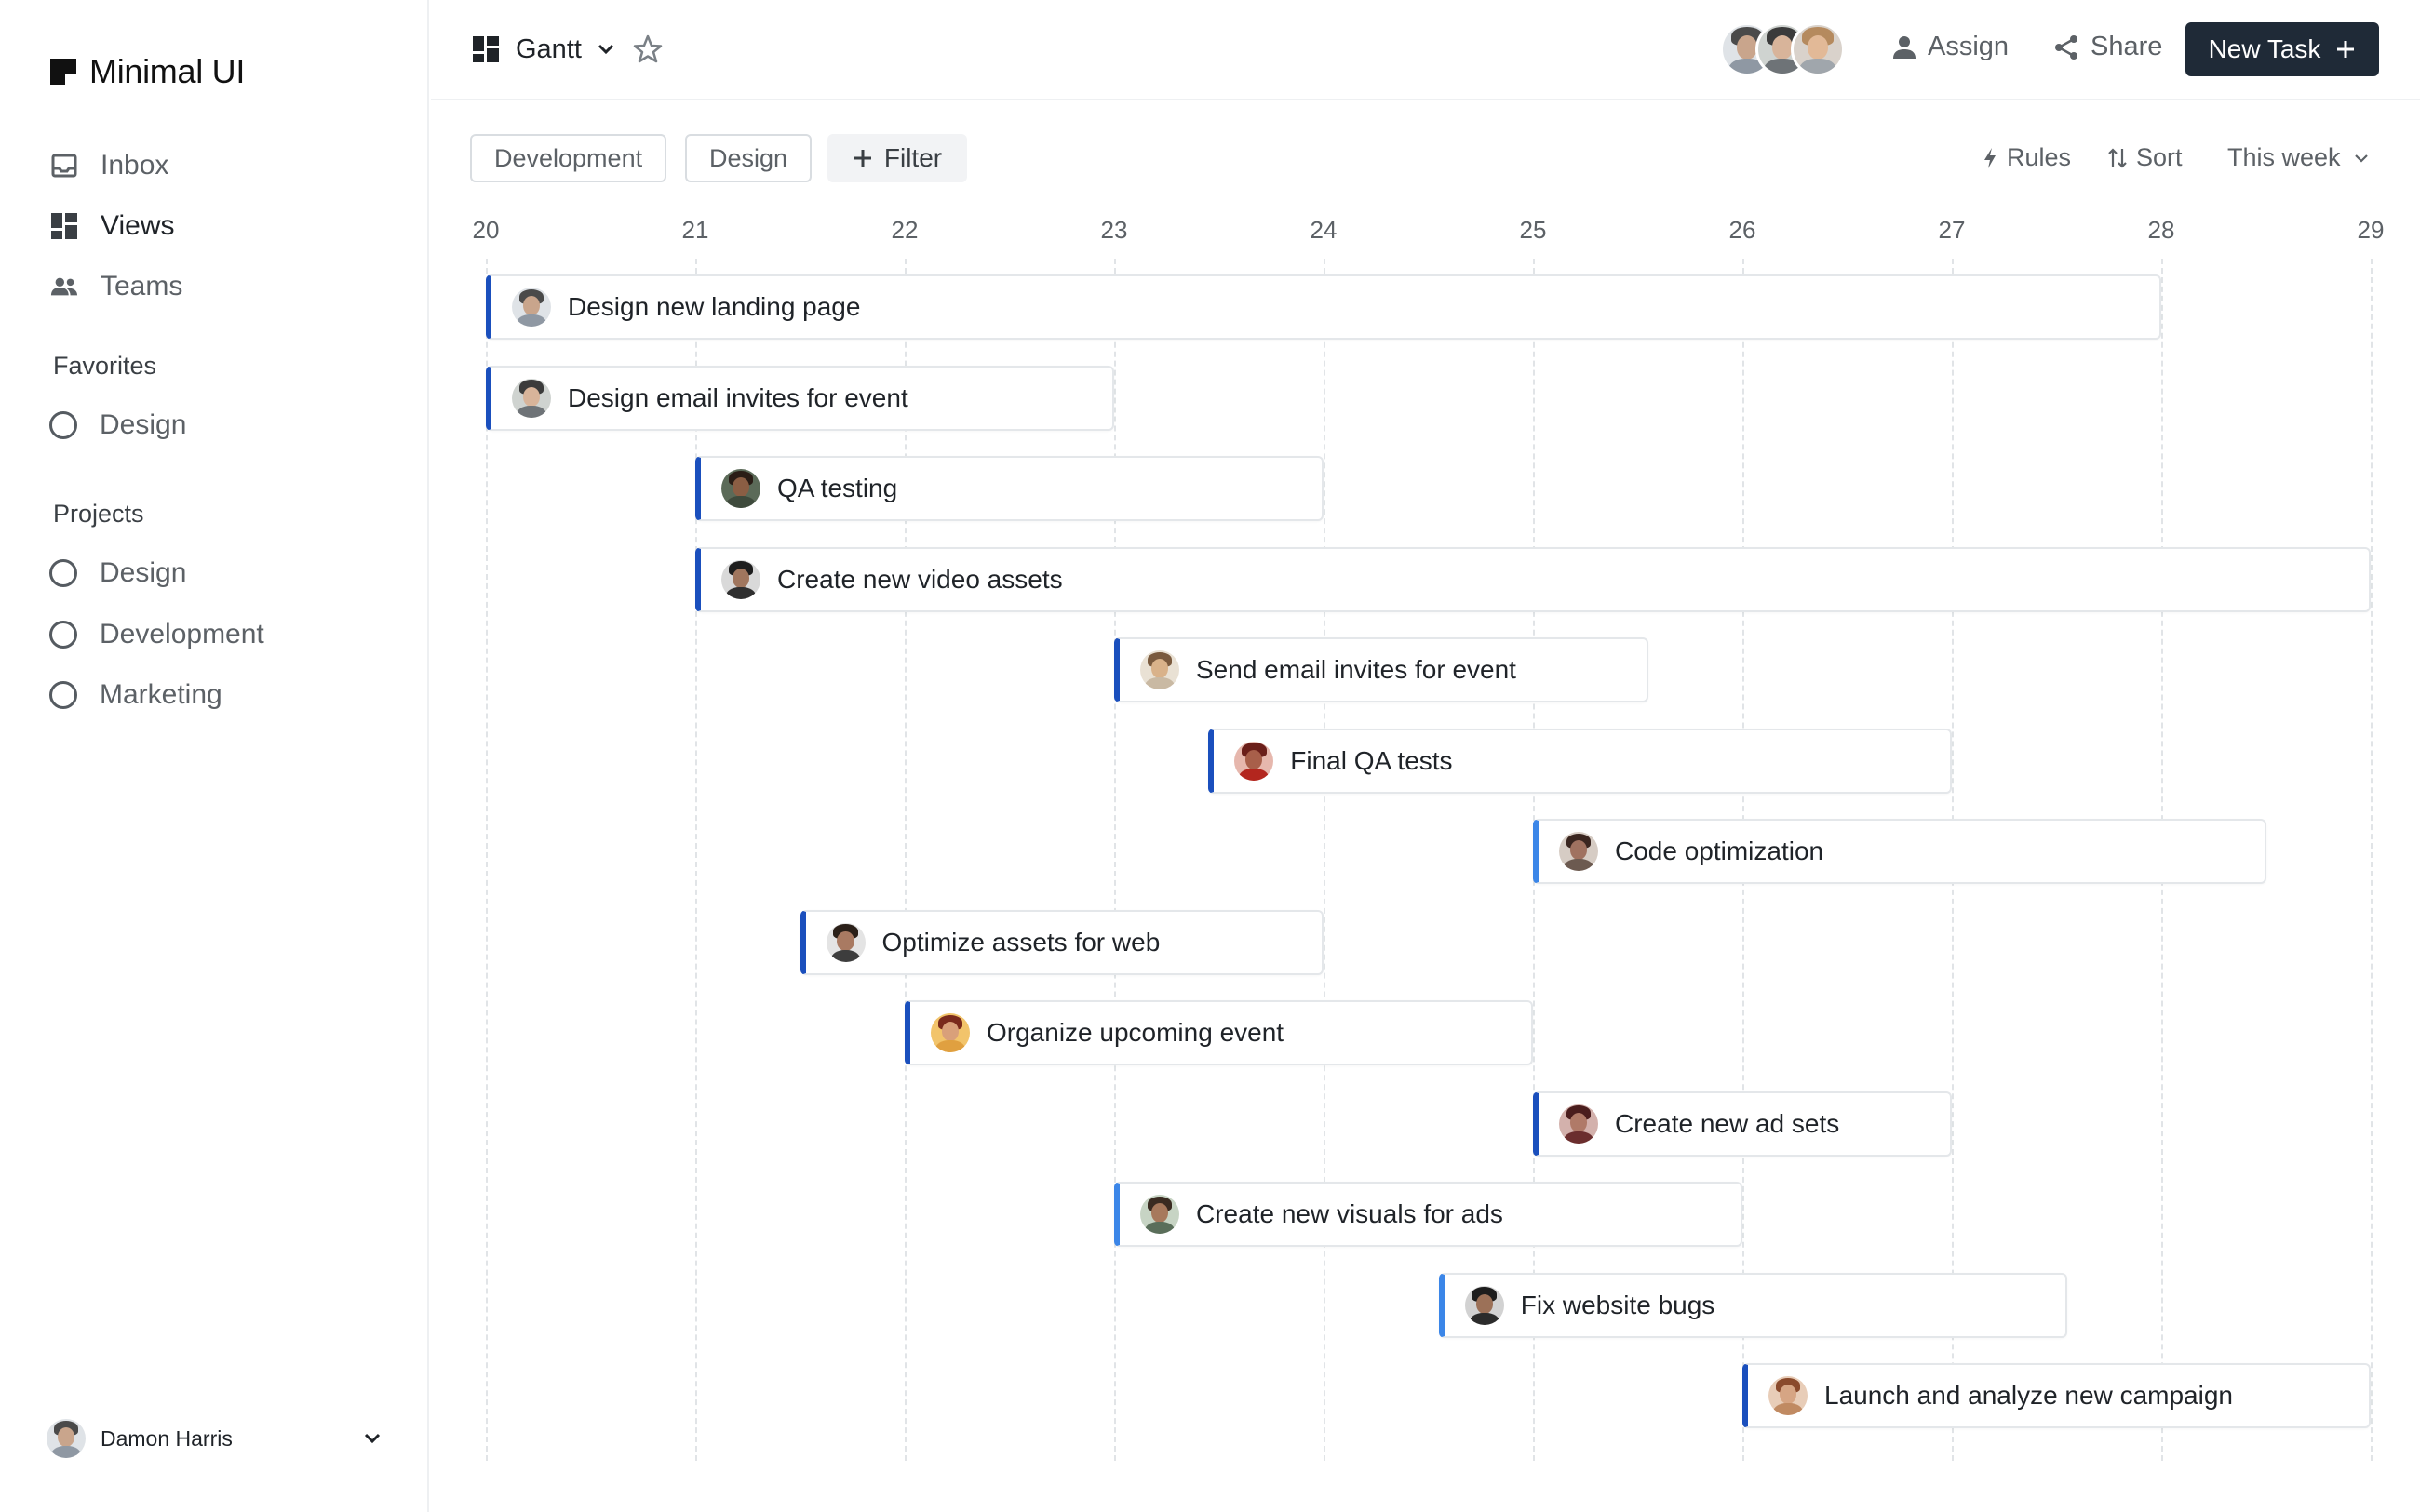 Image resolution: width=2420 pixels, height=1512 pixels. I want to click on date-range-select: This week, so click(2302, 157).